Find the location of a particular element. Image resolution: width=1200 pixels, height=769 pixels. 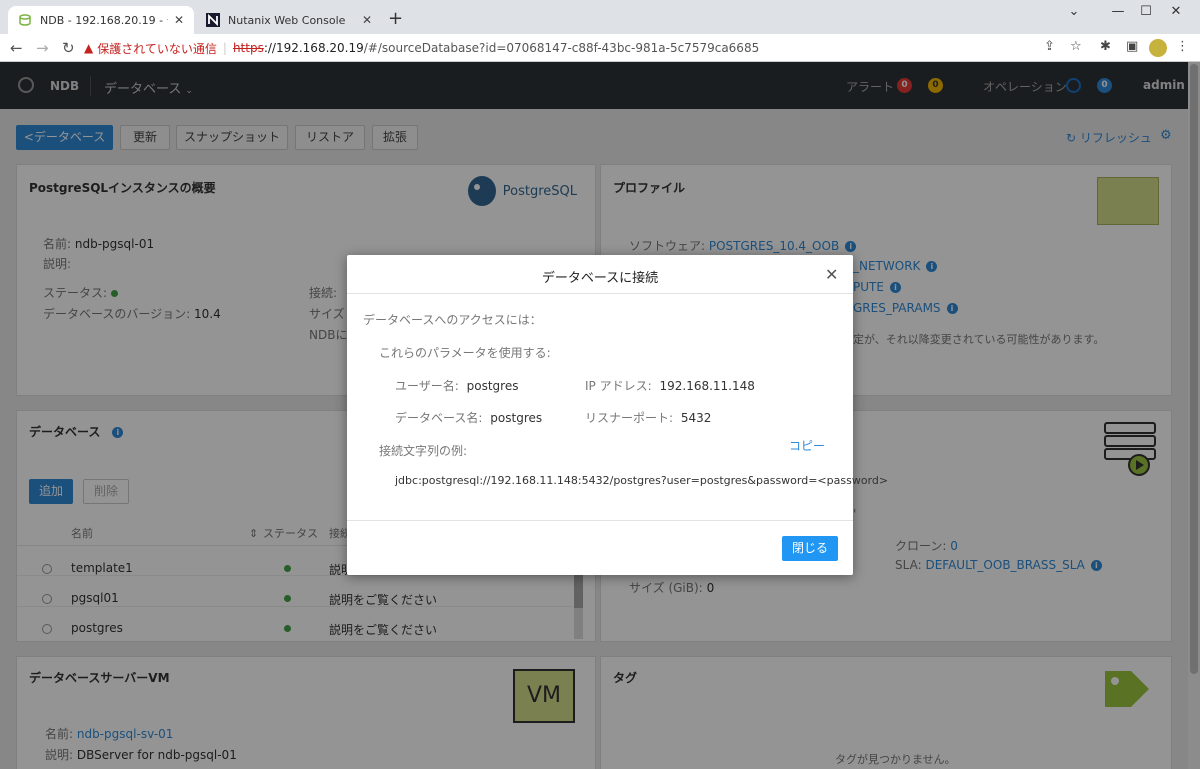

database-icon is located at coordinates (25, 20).